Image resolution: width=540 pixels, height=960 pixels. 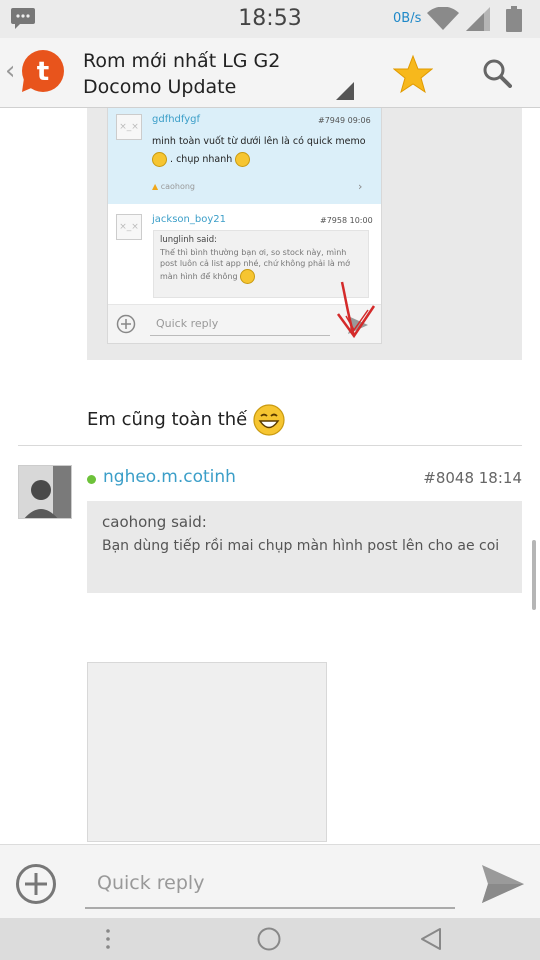 I want to click on red-arrow-annotation, so click(x=356, y=310).